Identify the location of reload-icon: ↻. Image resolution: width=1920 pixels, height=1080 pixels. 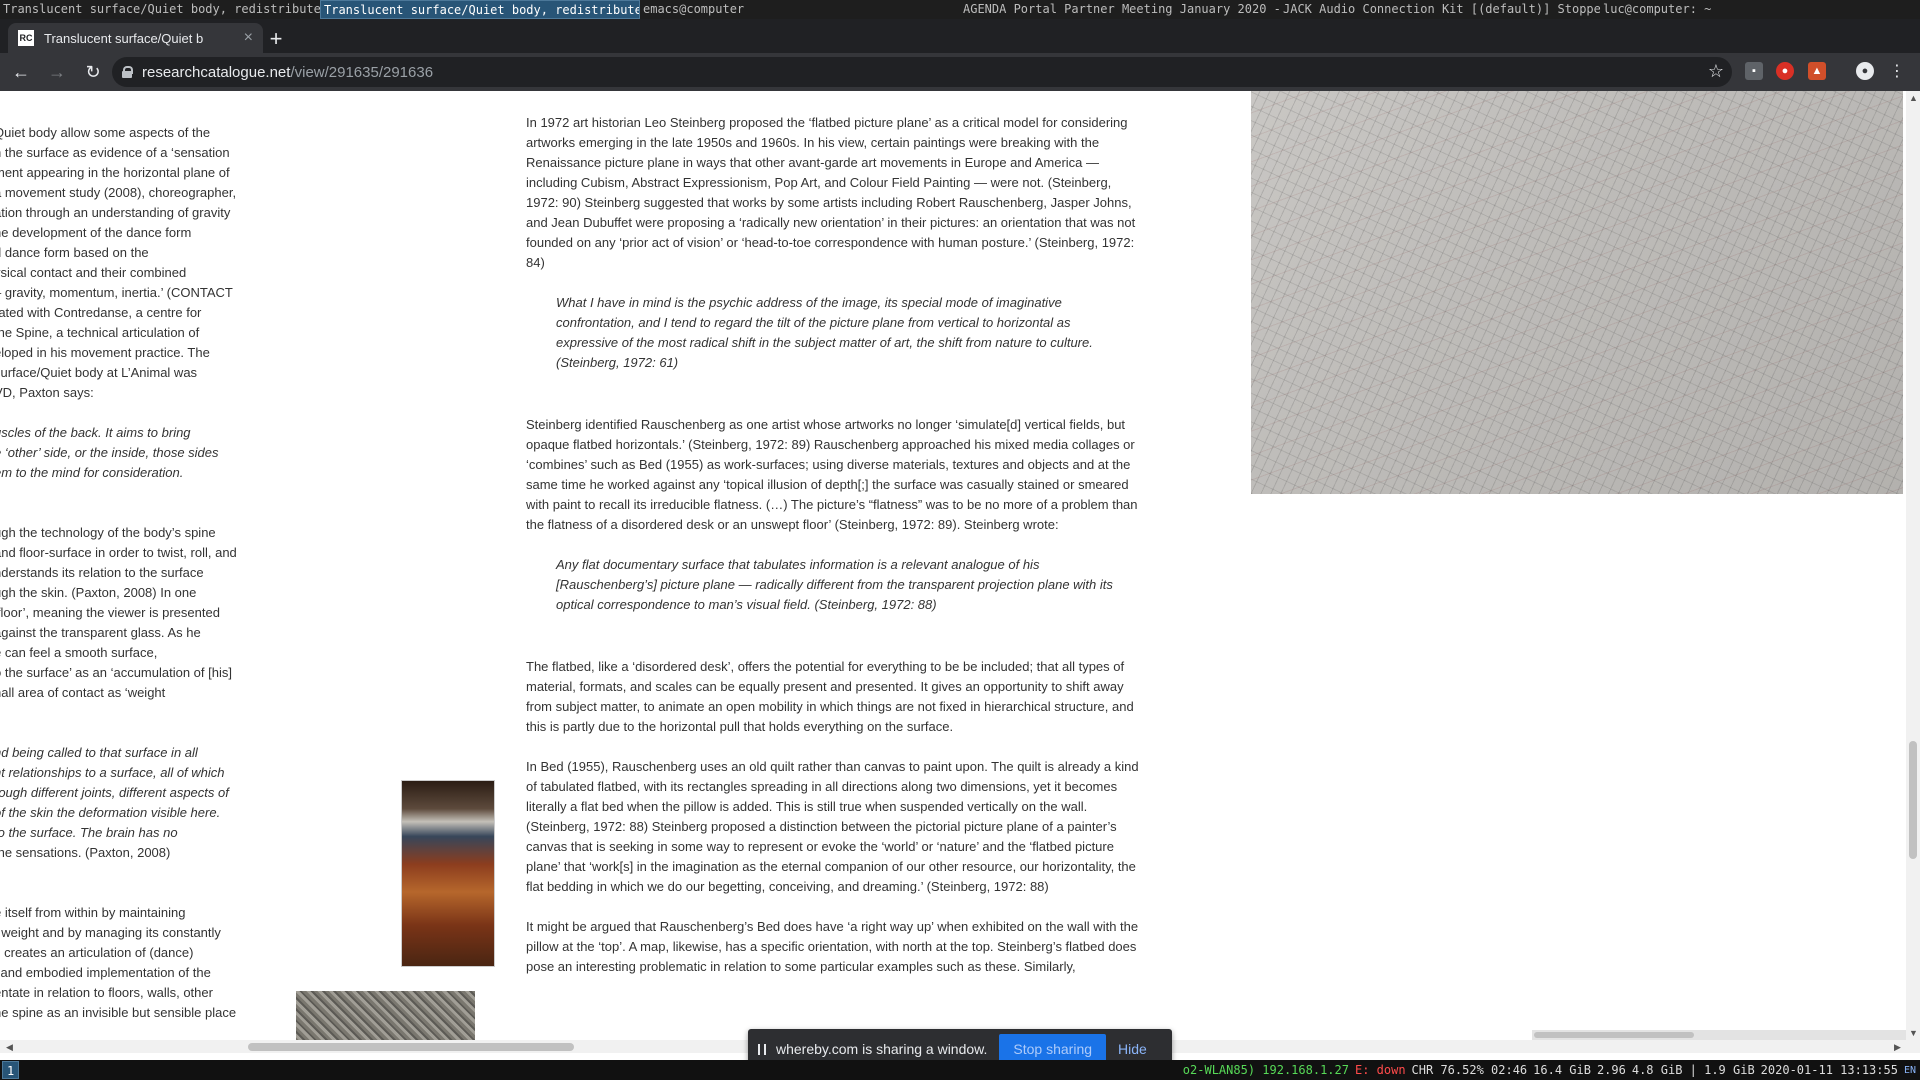
(93, 72).